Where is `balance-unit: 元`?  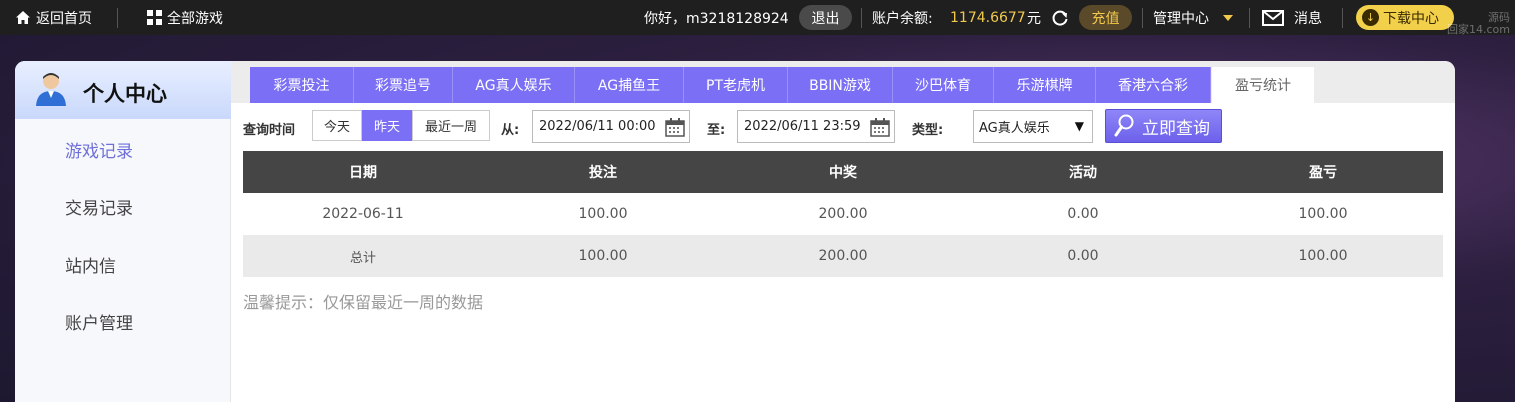 balance-unit: 元 is located at coordinates (1034, 18).